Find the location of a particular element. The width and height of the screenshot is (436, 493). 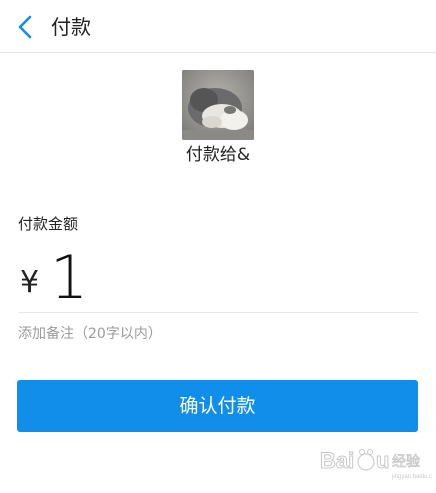

amount-input: ¥ 1 is located at coordinates (218, 278).